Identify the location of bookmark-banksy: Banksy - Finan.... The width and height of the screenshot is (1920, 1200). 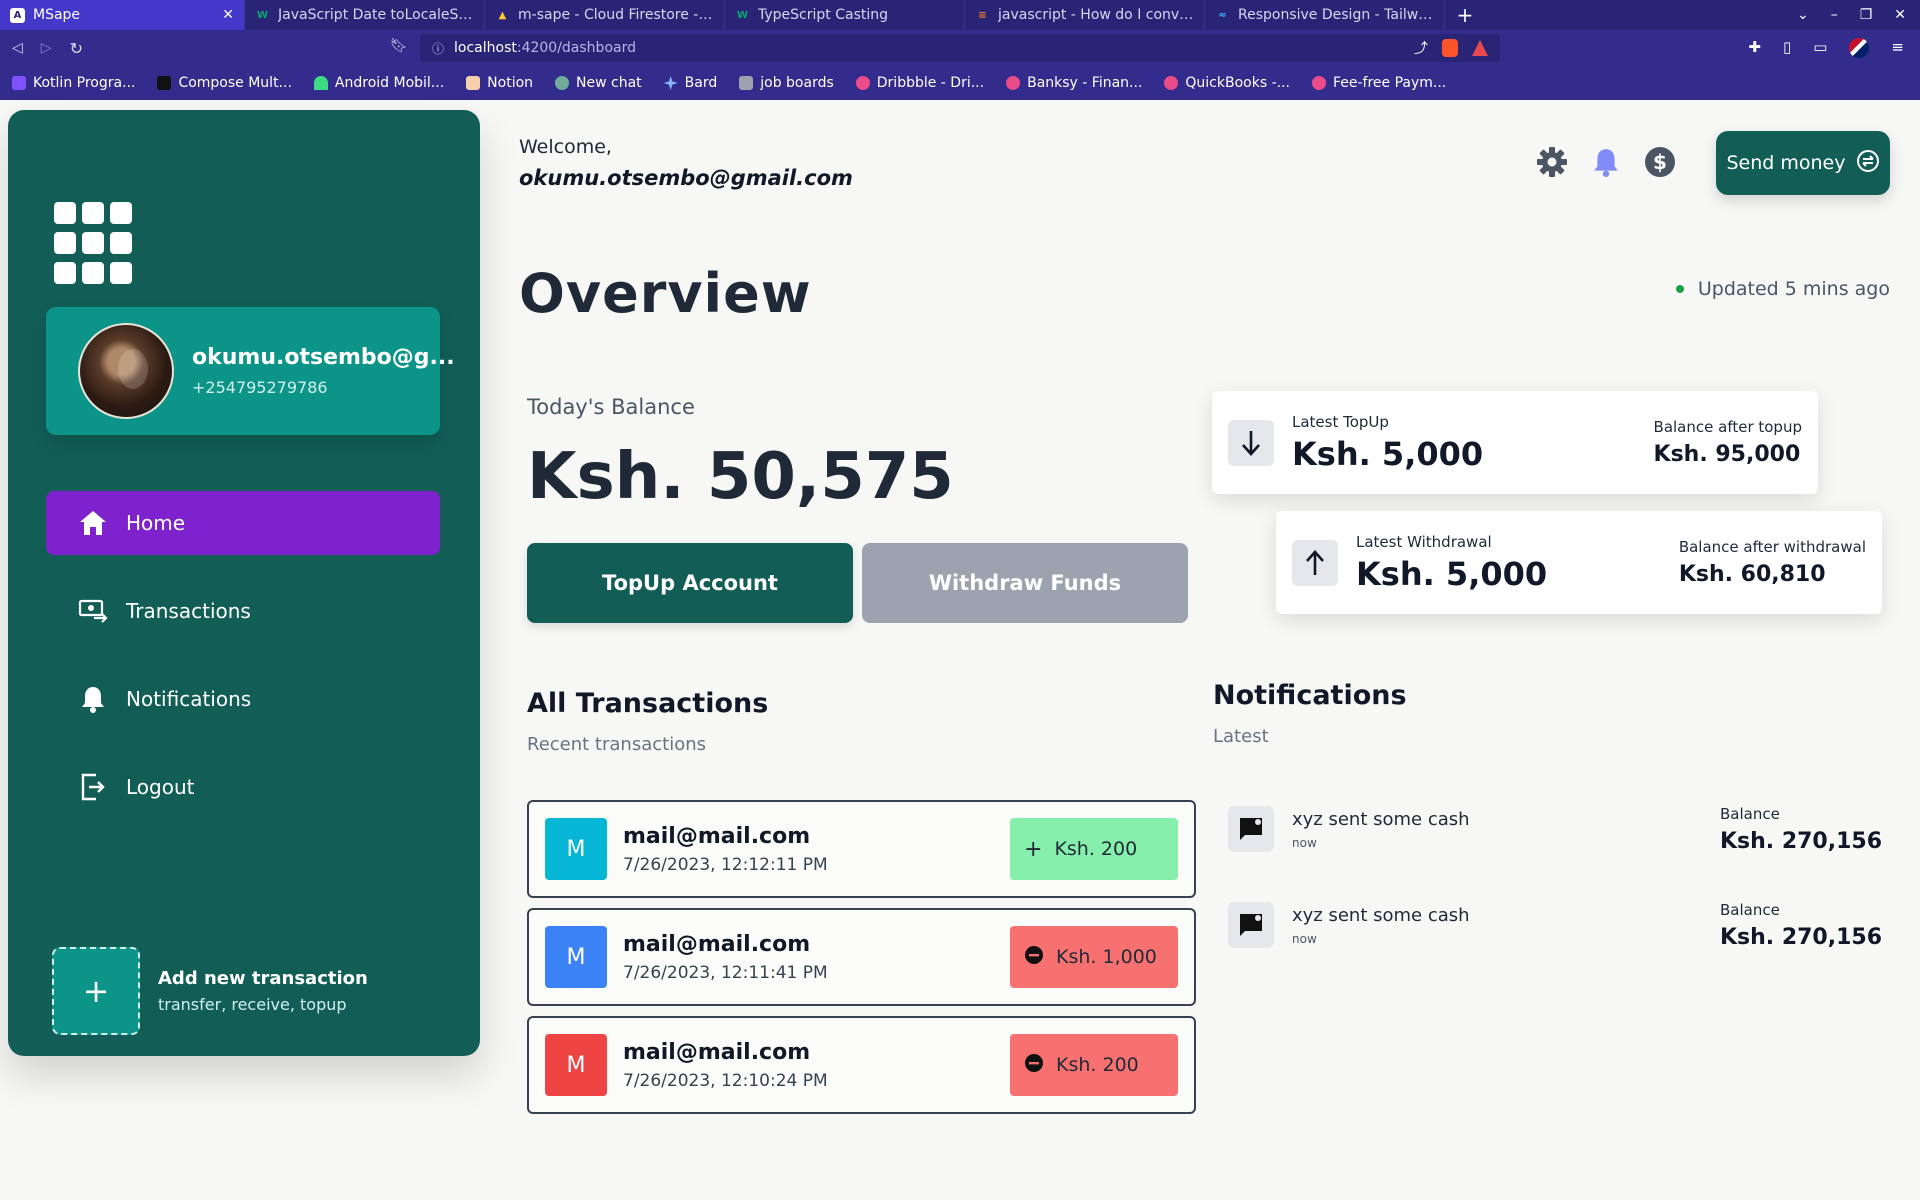
(1074, 83).